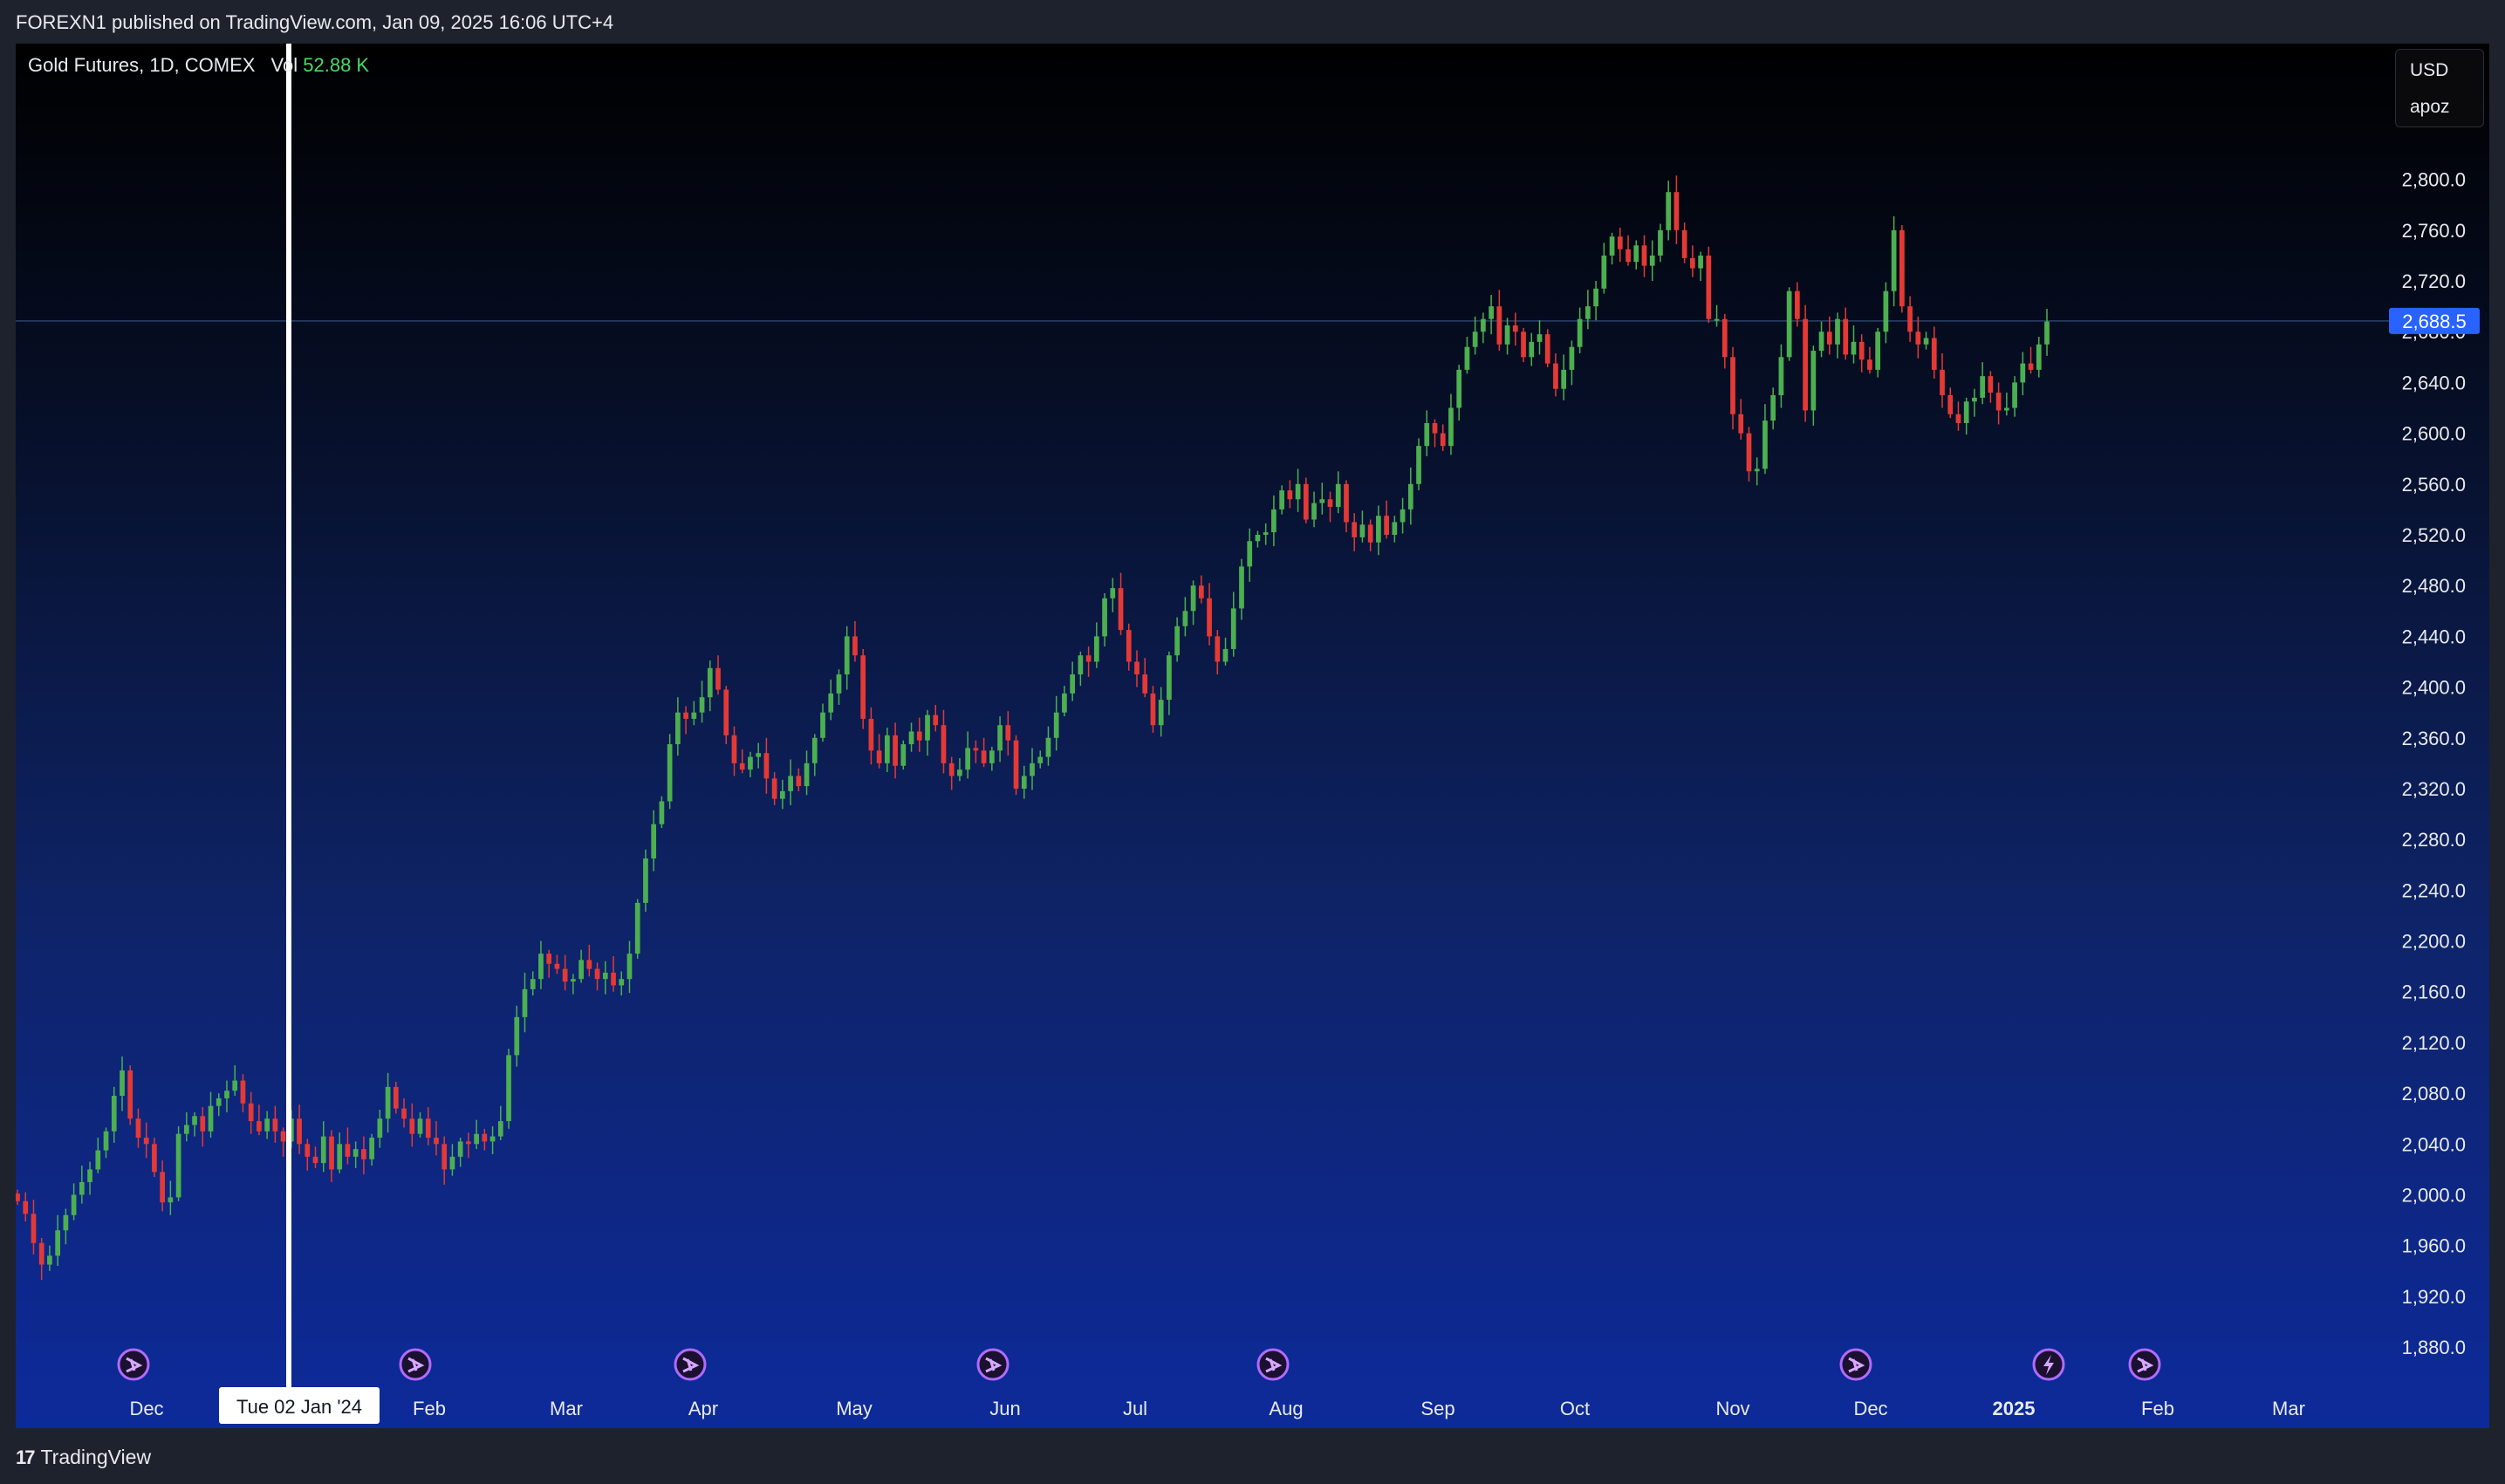 The height and width of the screenshot is (1484, 2505). I want to click on currency-label: USD, so click(2429, 70).